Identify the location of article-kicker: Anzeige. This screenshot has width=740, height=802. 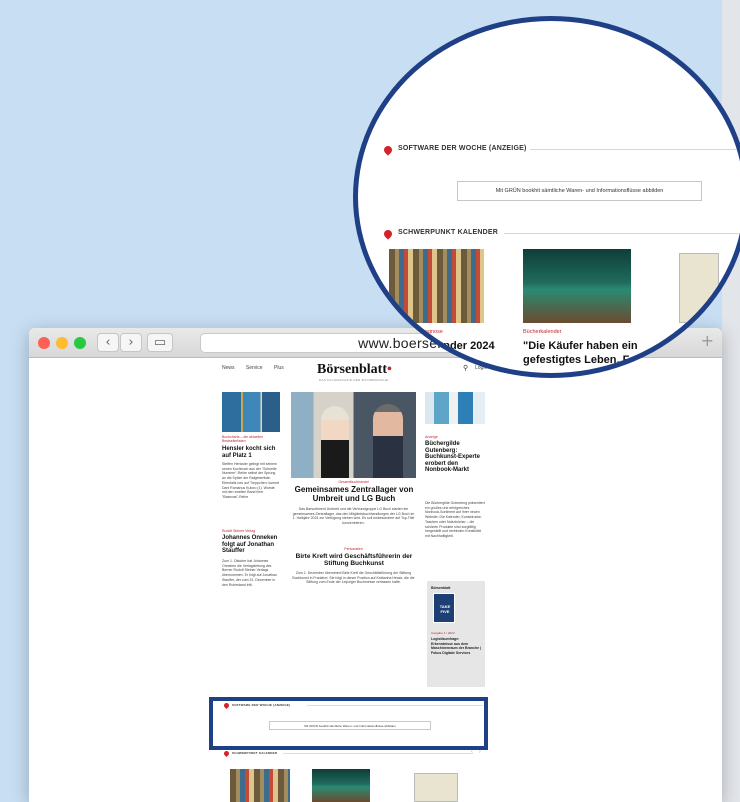
(431, 437).